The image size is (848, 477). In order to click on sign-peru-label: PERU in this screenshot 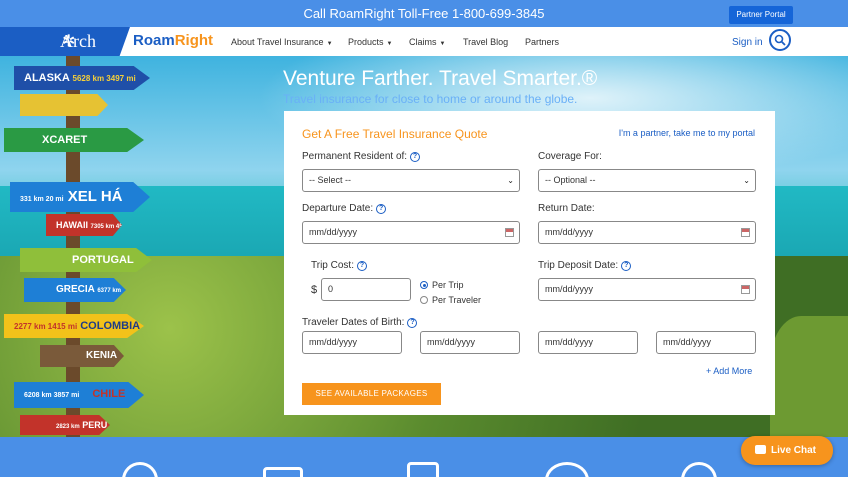, I will do `click(95, 425)`.